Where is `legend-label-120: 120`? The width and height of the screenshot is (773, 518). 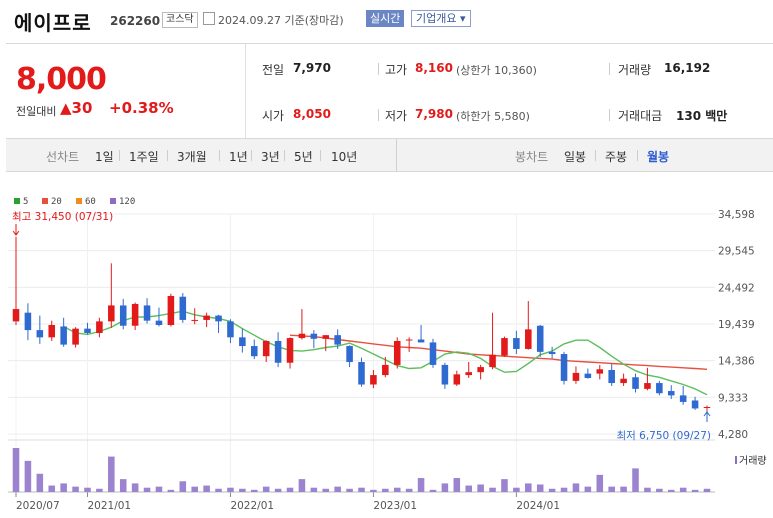
legend-label-120: 120 is located at coordinates (127, 202).